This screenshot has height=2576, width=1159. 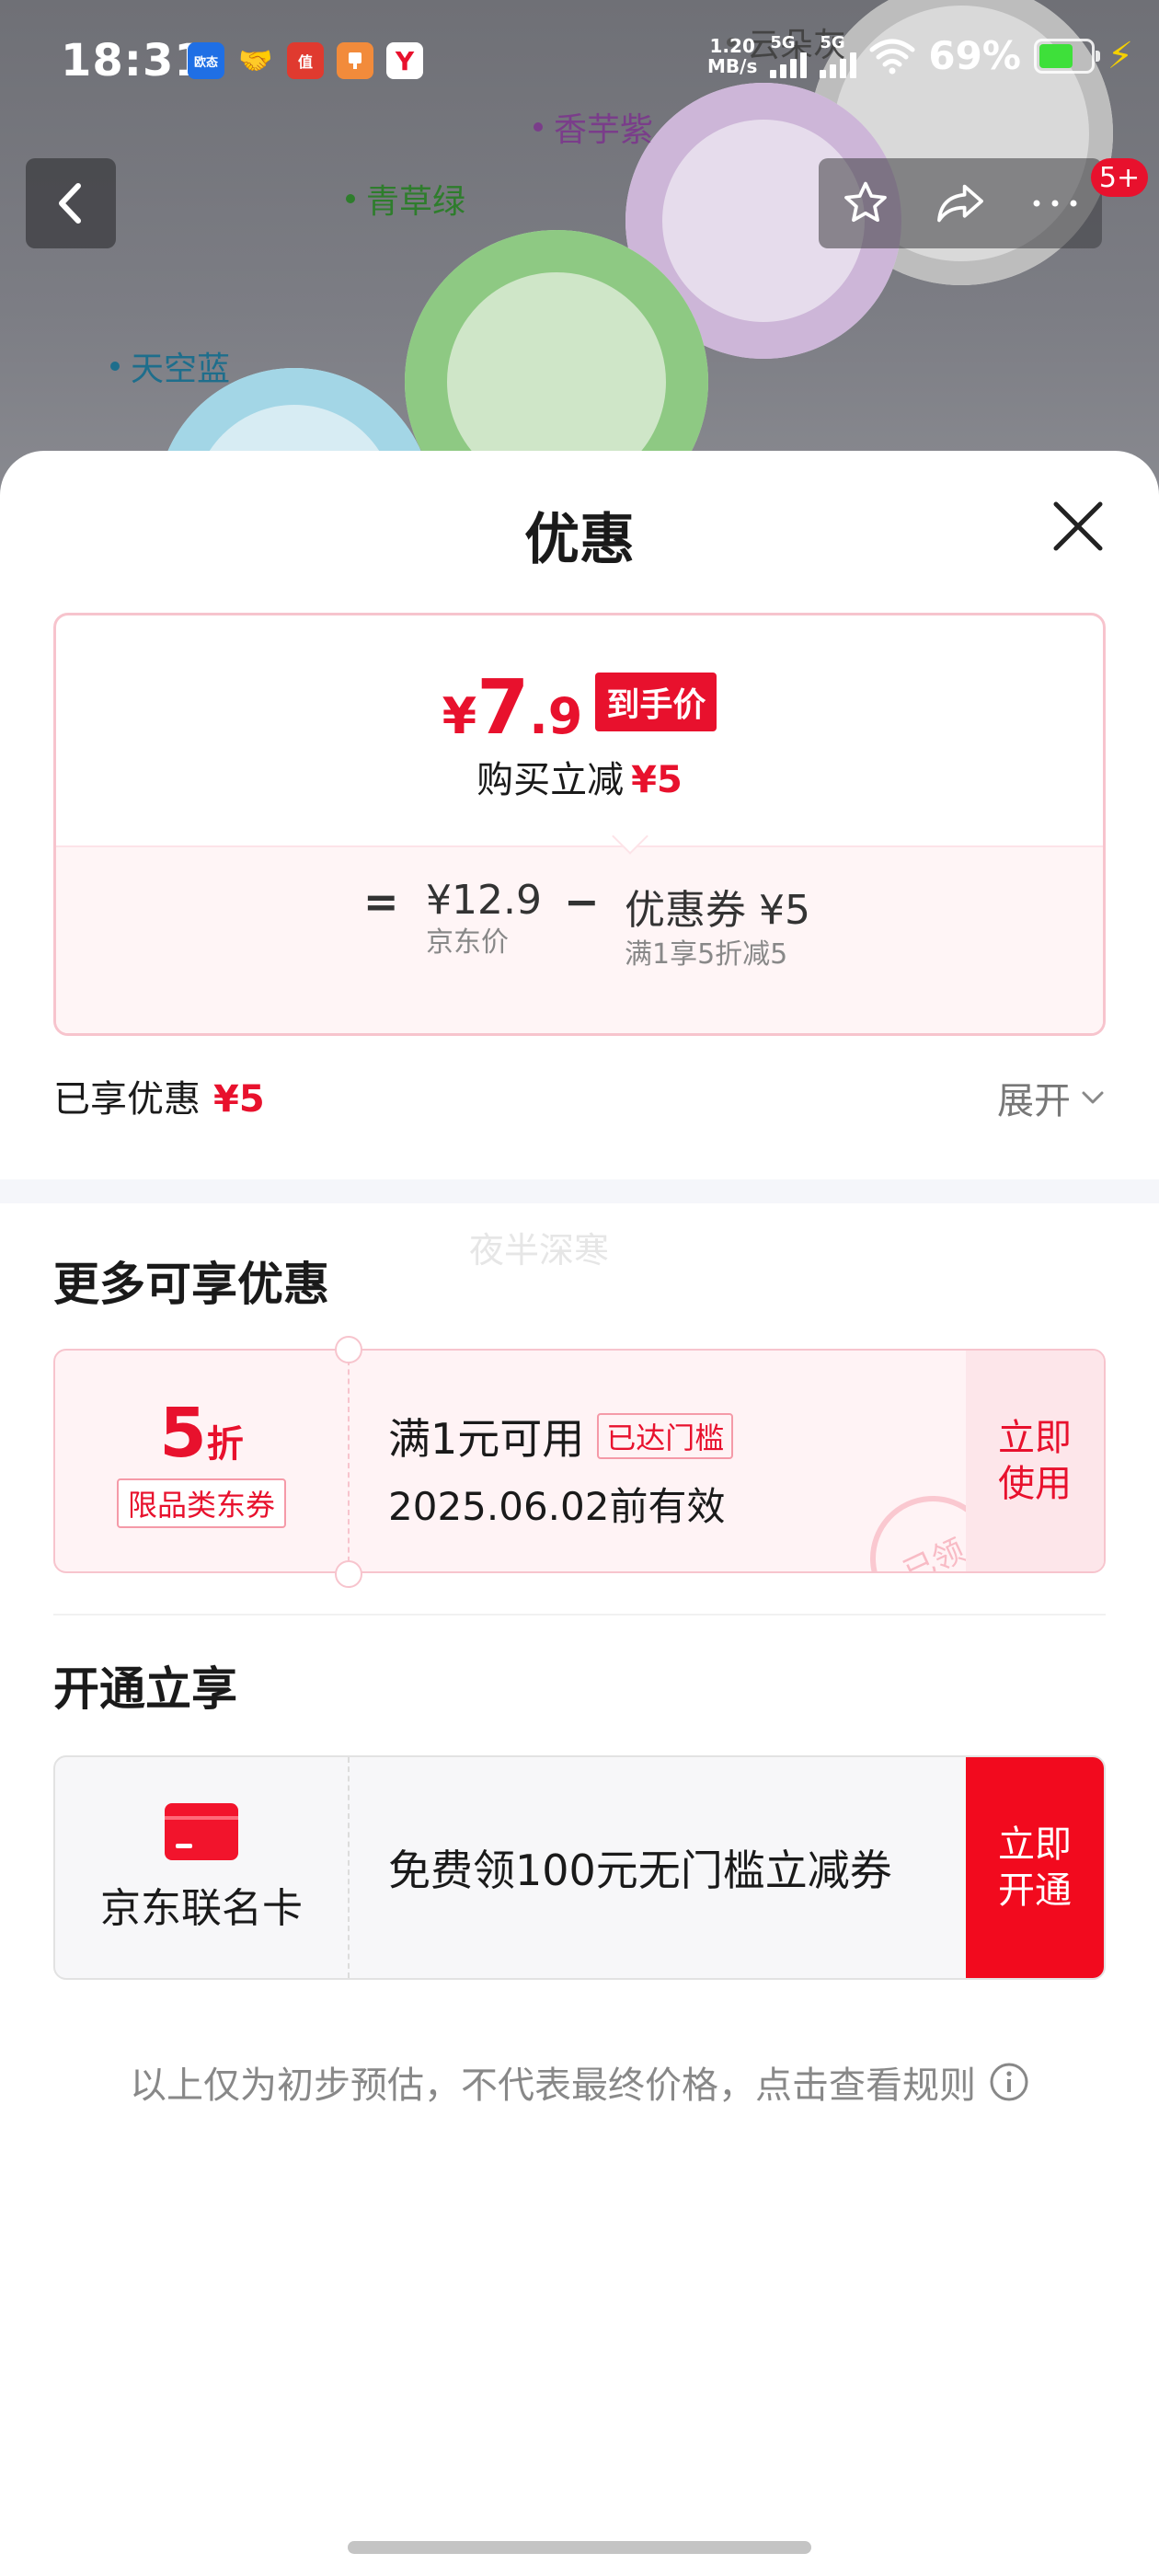 I want to click on app-icon-zhi: 值, so click(x=305, y=60).